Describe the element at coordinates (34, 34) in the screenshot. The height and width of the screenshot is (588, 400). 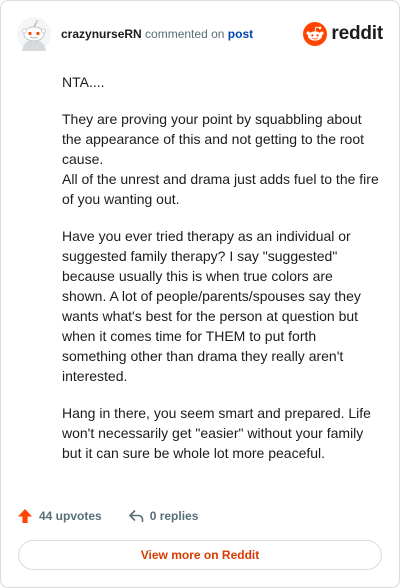
I see `reddit-snoo-avatar-icon` at that location.